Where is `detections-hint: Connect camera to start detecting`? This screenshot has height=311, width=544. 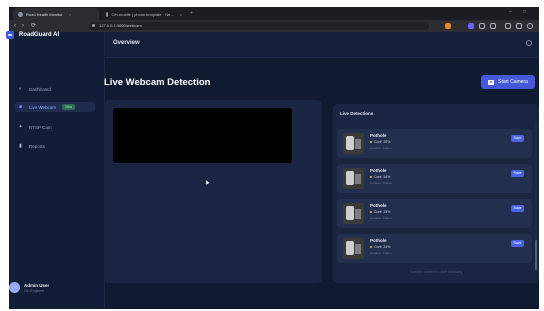 detections-hint: Connect camera to start detecting is located at coordinates (436, 272).